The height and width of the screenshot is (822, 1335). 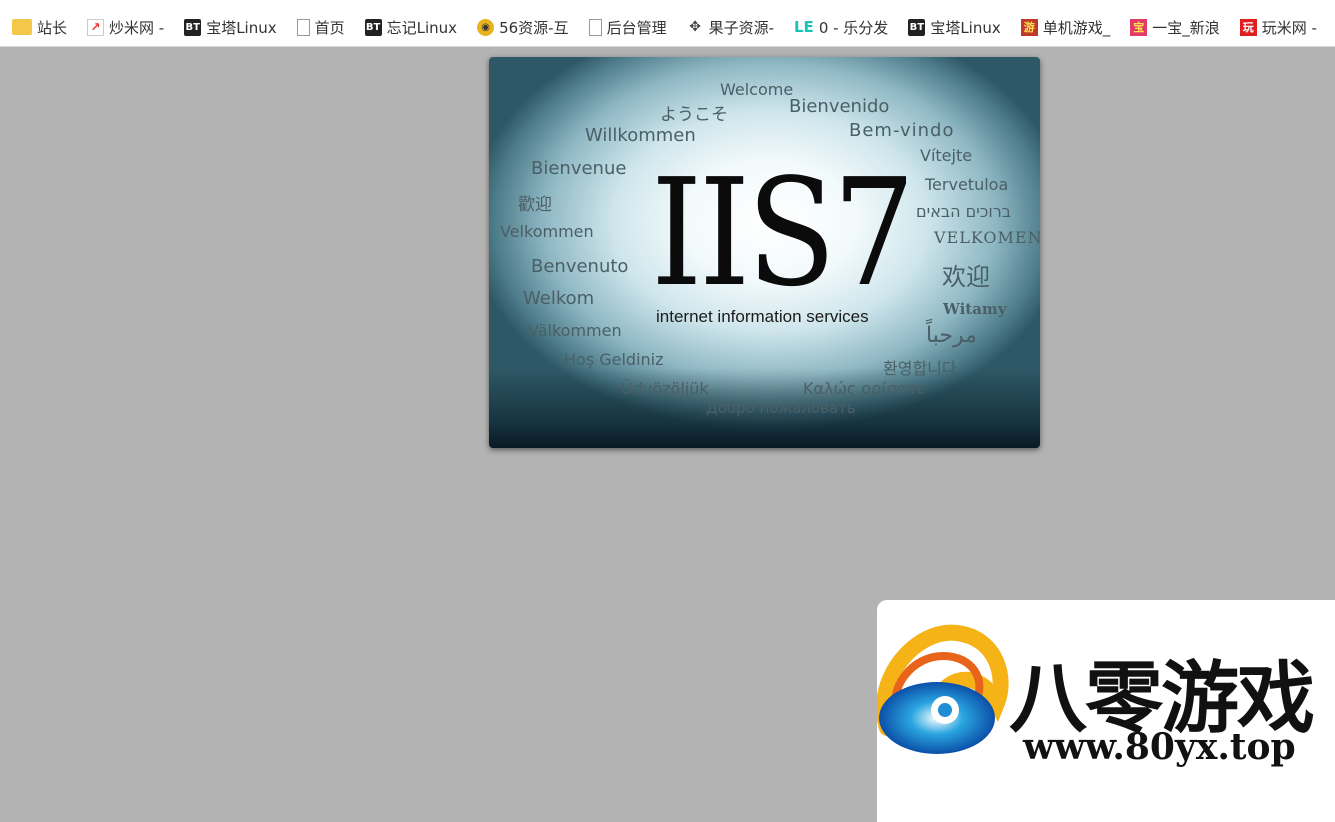 What do you see at coordinates (535, 205) in the screenshot?
I see `welcome-word: 歡迎` at bounding box center [535, 205].